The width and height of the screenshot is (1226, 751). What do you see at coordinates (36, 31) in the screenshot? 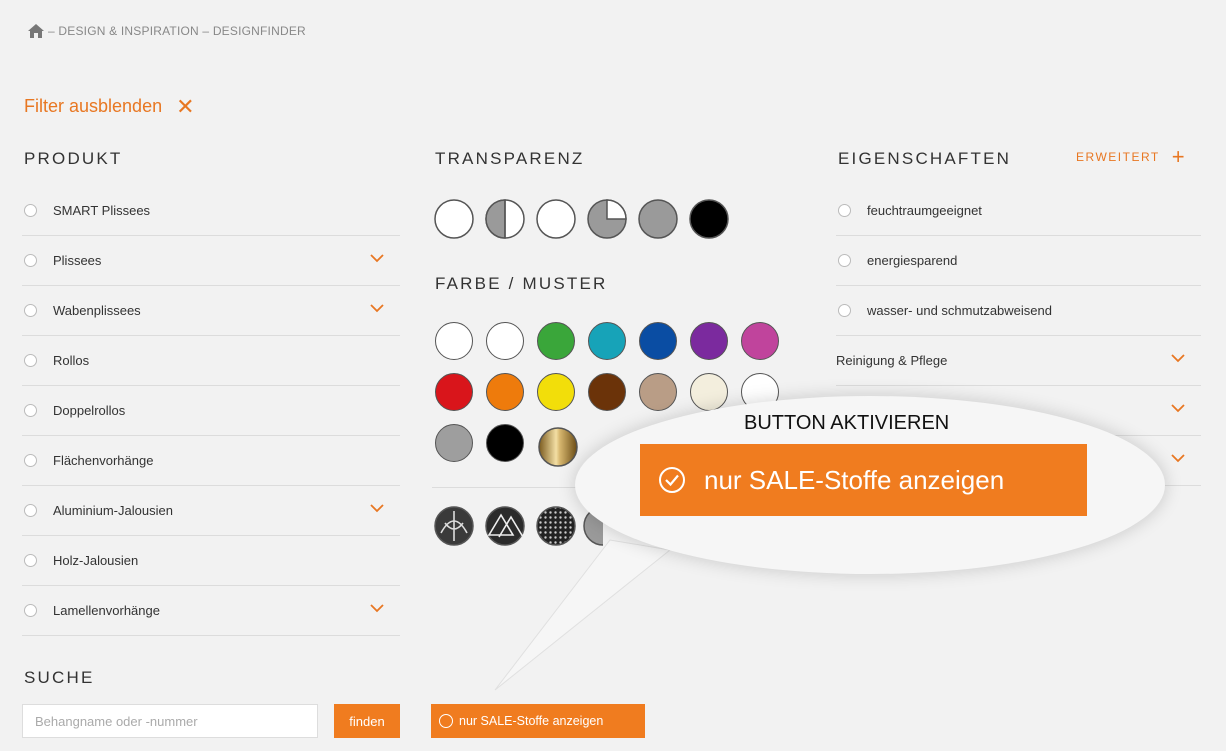
I see `home-icon` at bounding box center [36, 31].